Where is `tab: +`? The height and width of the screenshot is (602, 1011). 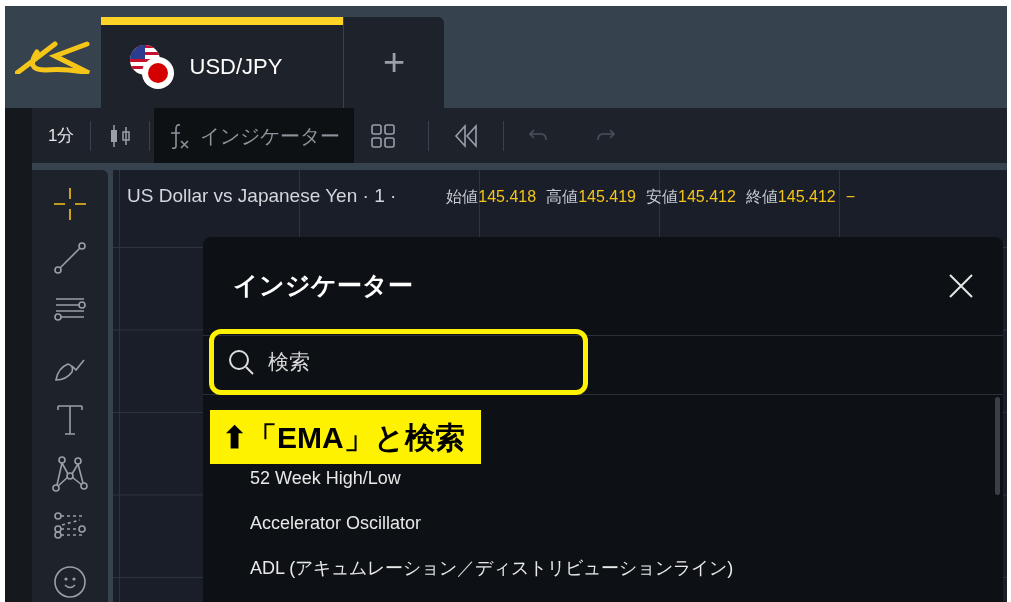 tab: + is located at coordinates (393, 62).